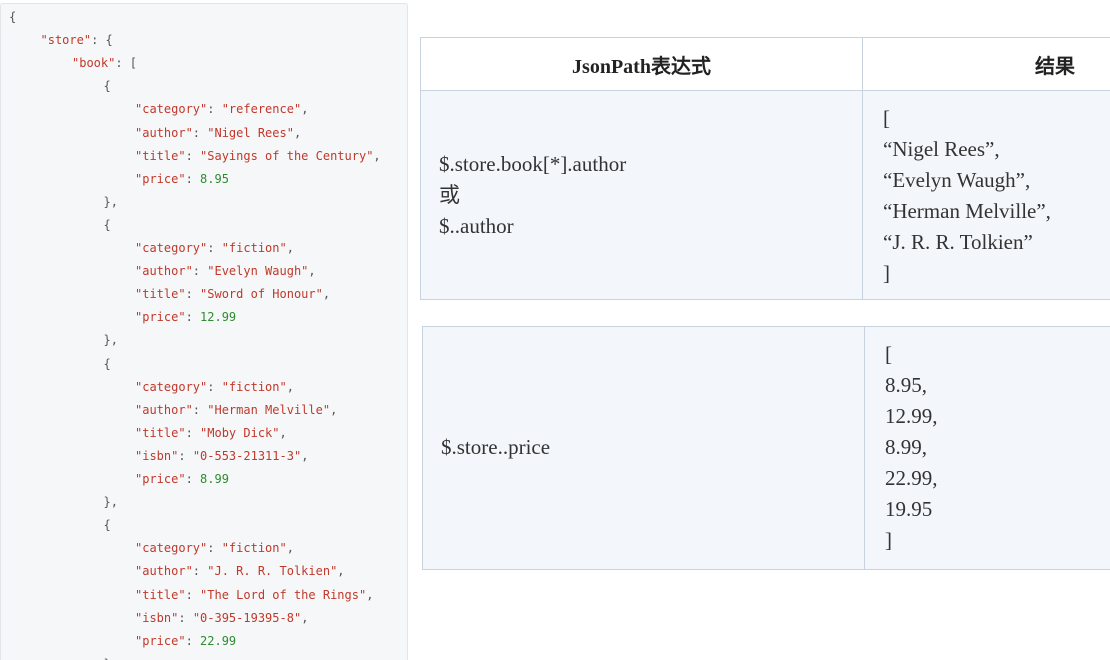  What do you see at coordinates (157, 617) in the screenshot?
I see `code-token-key: "isbn"` at bounding box center [157, 617].